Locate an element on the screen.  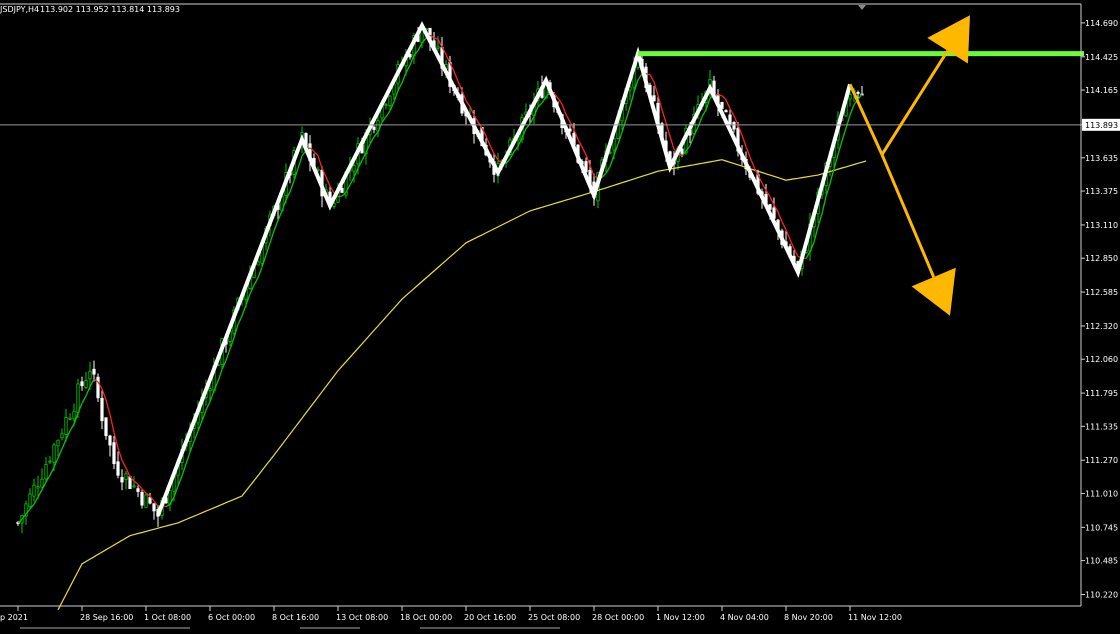
time-tick-label: 6 Oct 00:00 is located at coordinates (231, 617).